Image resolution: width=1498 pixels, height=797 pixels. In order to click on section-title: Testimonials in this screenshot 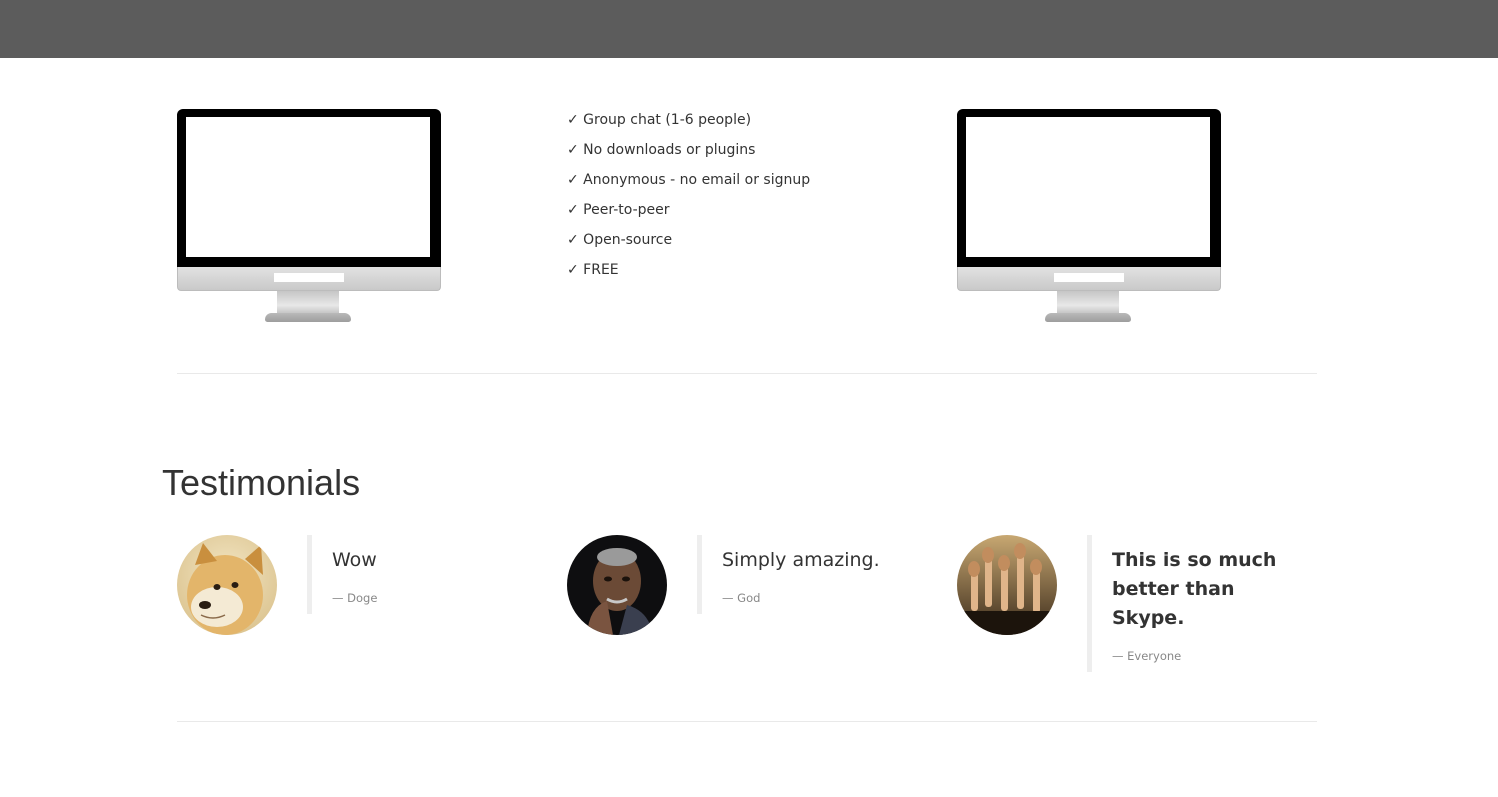, I will do `click(261, 482)`.